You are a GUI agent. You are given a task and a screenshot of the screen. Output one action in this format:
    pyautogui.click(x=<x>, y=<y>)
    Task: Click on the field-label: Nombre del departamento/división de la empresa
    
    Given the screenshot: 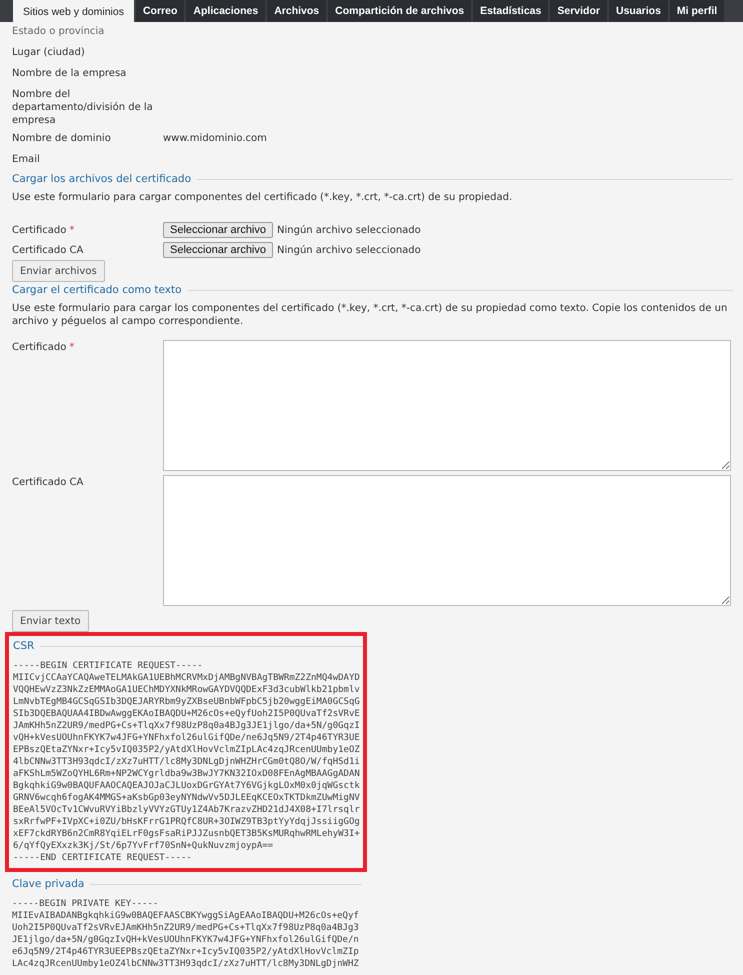 What is the action you would take?
    pyautogui.click(x=83, y=107)
    